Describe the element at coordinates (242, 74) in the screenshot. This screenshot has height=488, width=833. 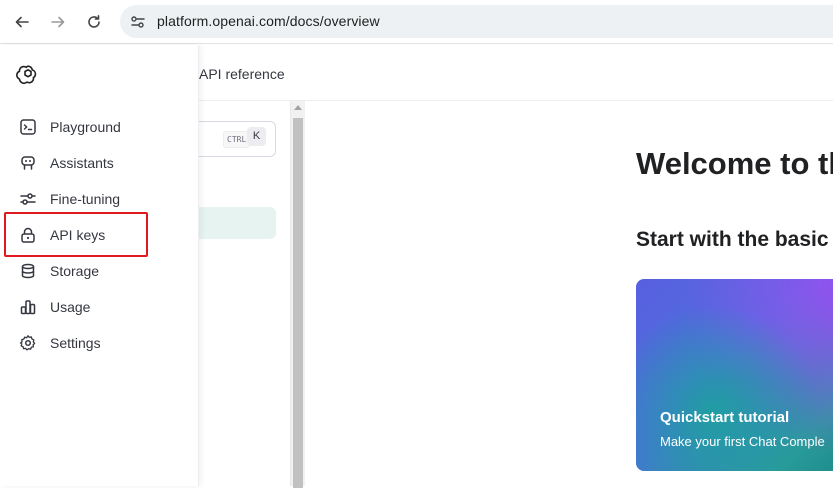
I see `api-reference-link: API reference` at that location.